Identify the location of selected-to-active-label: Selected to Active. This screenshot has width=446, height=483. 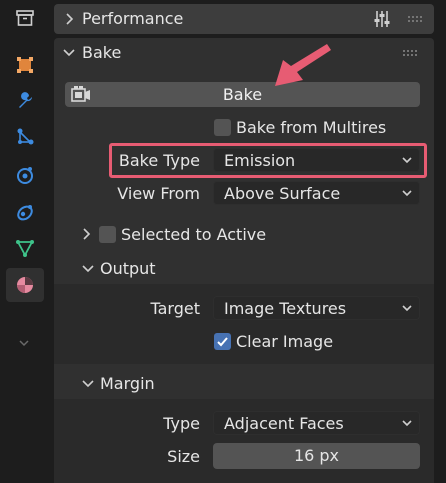
(194, 234).